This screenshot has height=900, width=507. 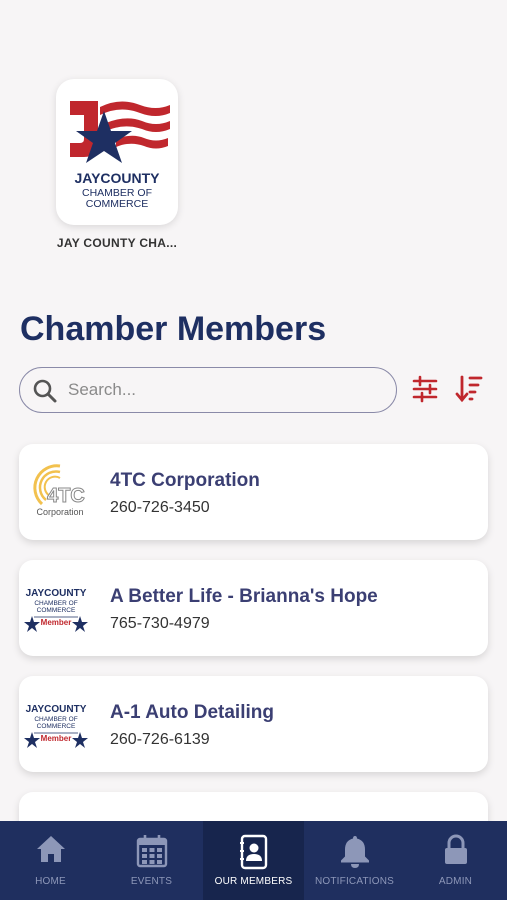 What do you see at coordinates (354, 881) in the screenshot?
I see `tab-label: NOTIFICATIONS` at bounding box center [354, 881].